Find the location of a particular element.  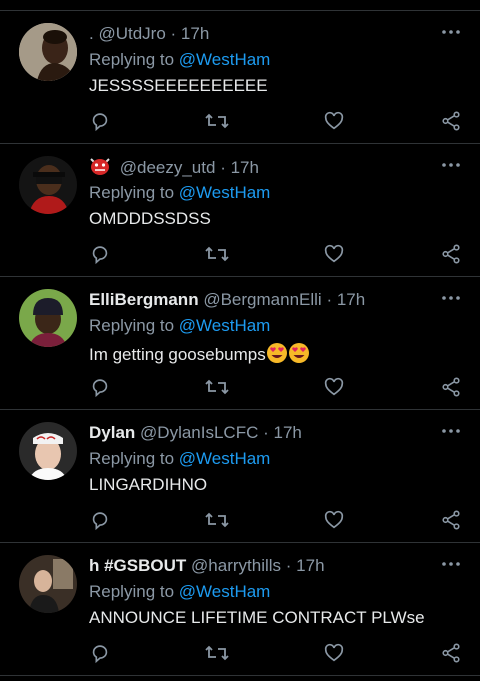

tweet-text: LINGARDIHNO is located at coordinates (148, 484).